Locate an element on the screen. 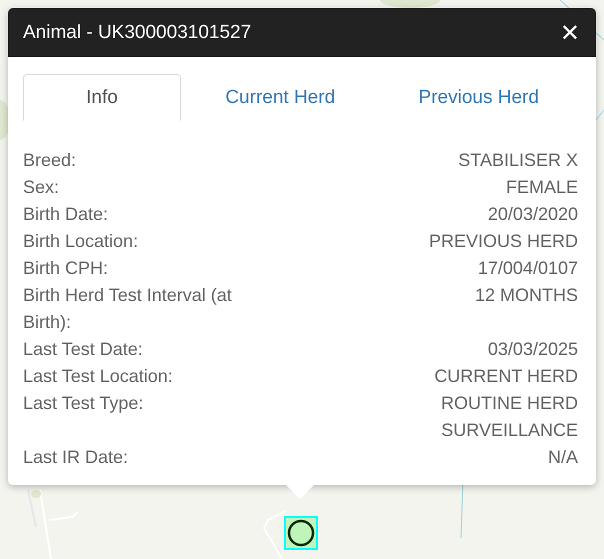  field-label: Last IR Date: is located at coordinates (76, 457).